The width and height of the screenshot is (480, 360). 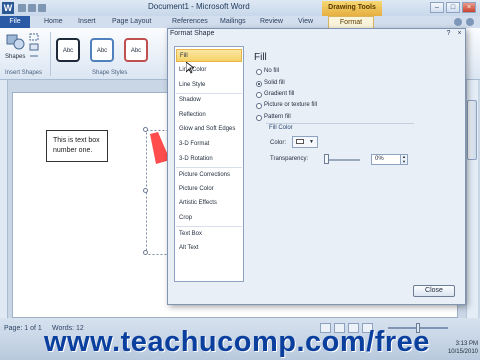 What do you see at coordinates (50, 54) in the screenshot?
I see `group-divider` at bounding box center [50, 54].